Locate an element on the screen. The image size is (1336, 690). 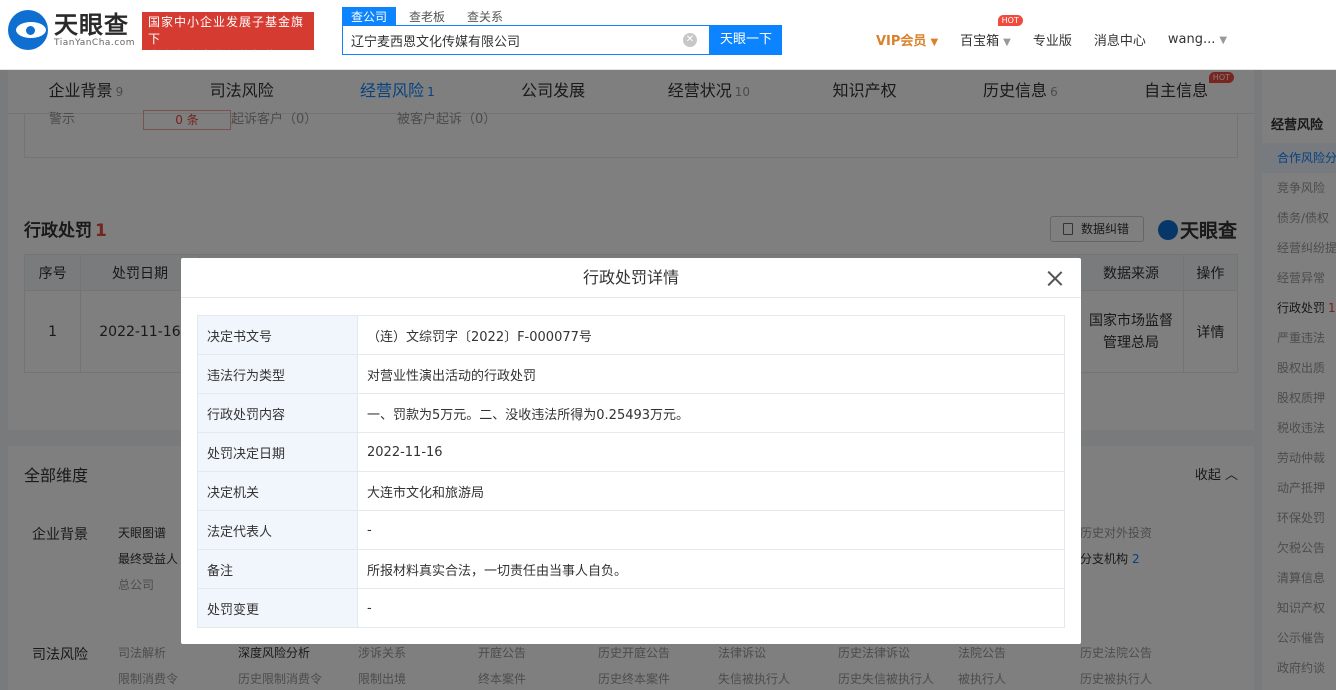
detail-row: 违法行为类型 对营业性演出活动的行政处罚 is located at coordinates (631, 374).